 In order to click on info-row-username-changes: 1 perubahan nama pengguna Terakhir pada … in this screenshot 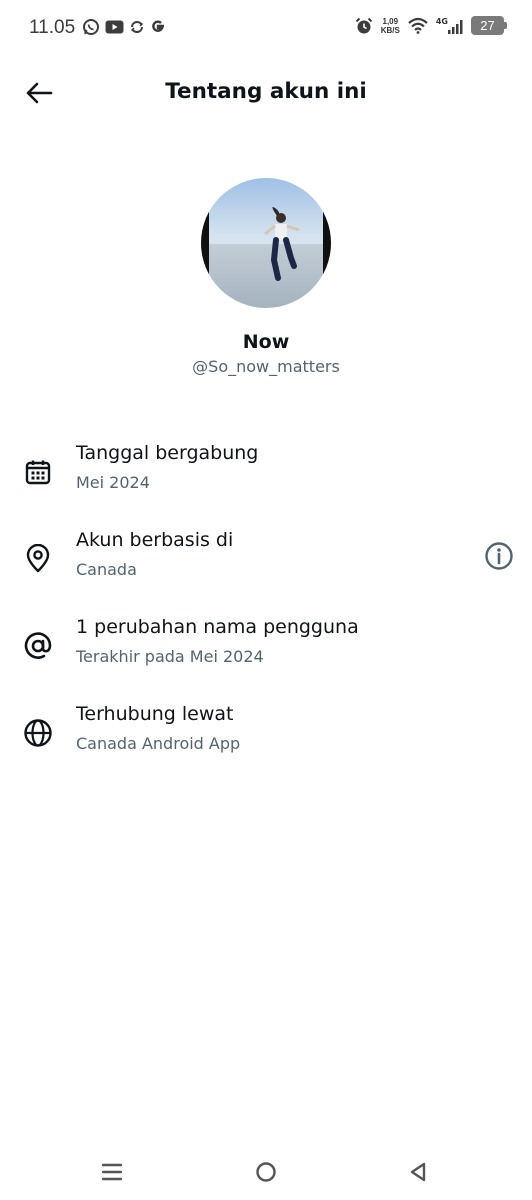, I will do `click(266, 656)`.